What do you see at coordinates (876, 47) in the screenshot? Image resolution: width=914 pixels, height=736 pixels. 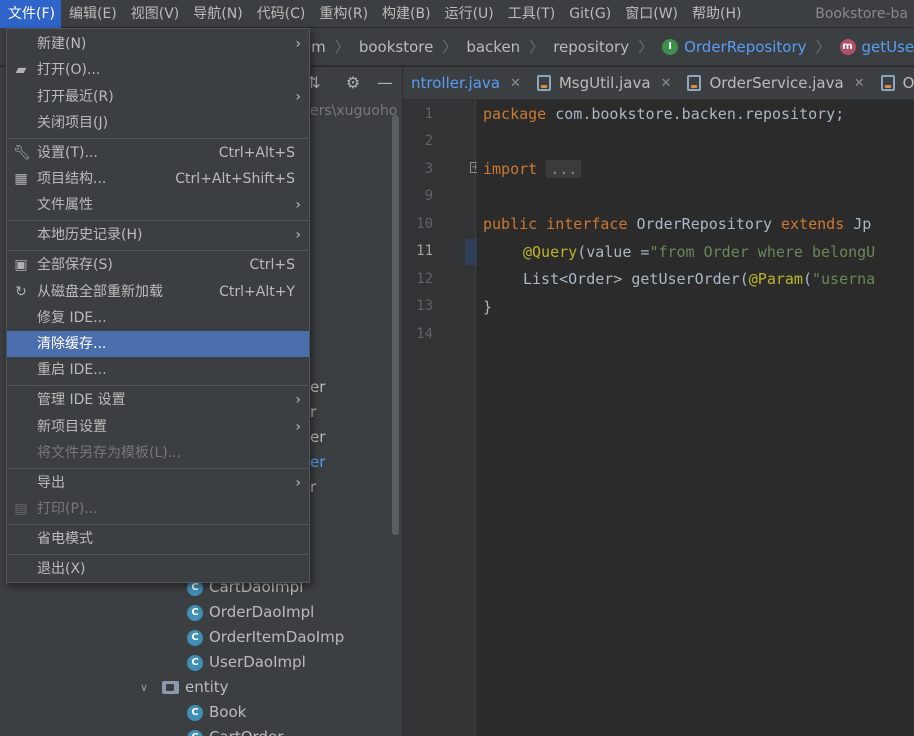 I see `breadcrumb-method: m getUserOrder` at bounding box center [876, 47].